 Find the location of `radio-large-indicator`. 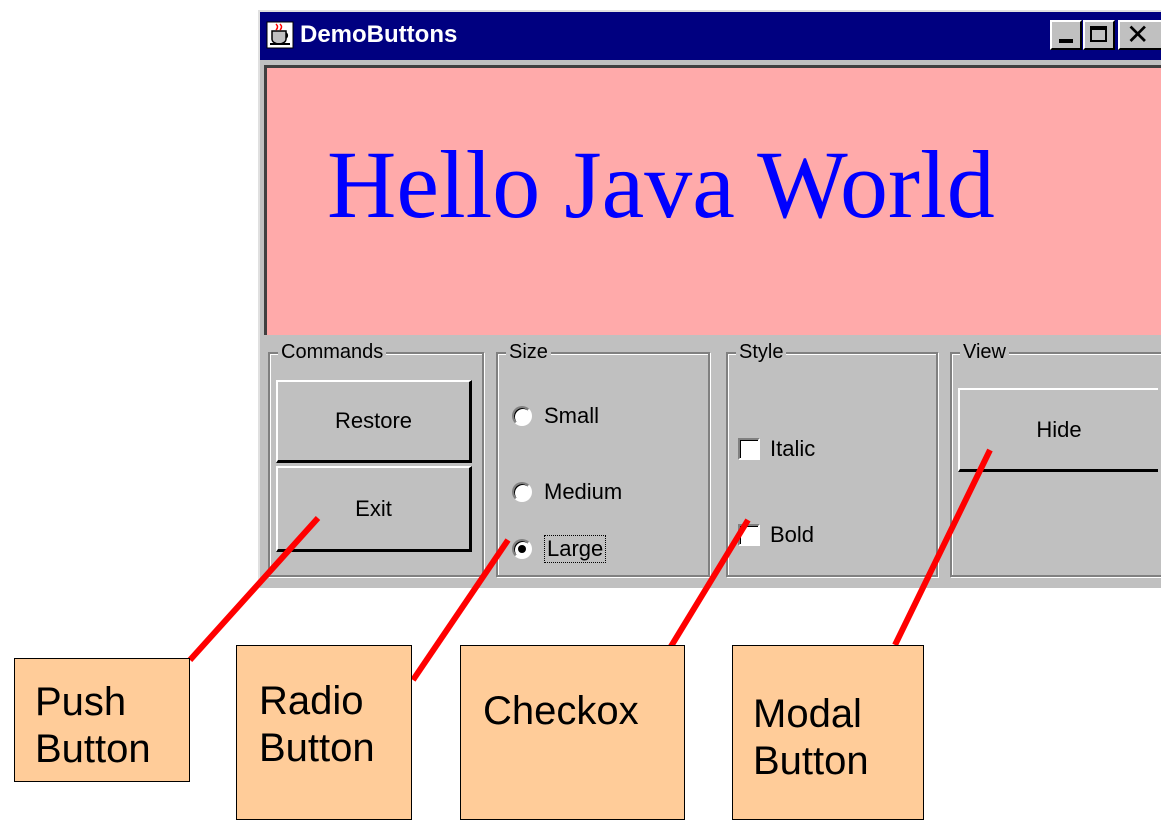

radio-large-indicator is located at coordinates (522, 549).